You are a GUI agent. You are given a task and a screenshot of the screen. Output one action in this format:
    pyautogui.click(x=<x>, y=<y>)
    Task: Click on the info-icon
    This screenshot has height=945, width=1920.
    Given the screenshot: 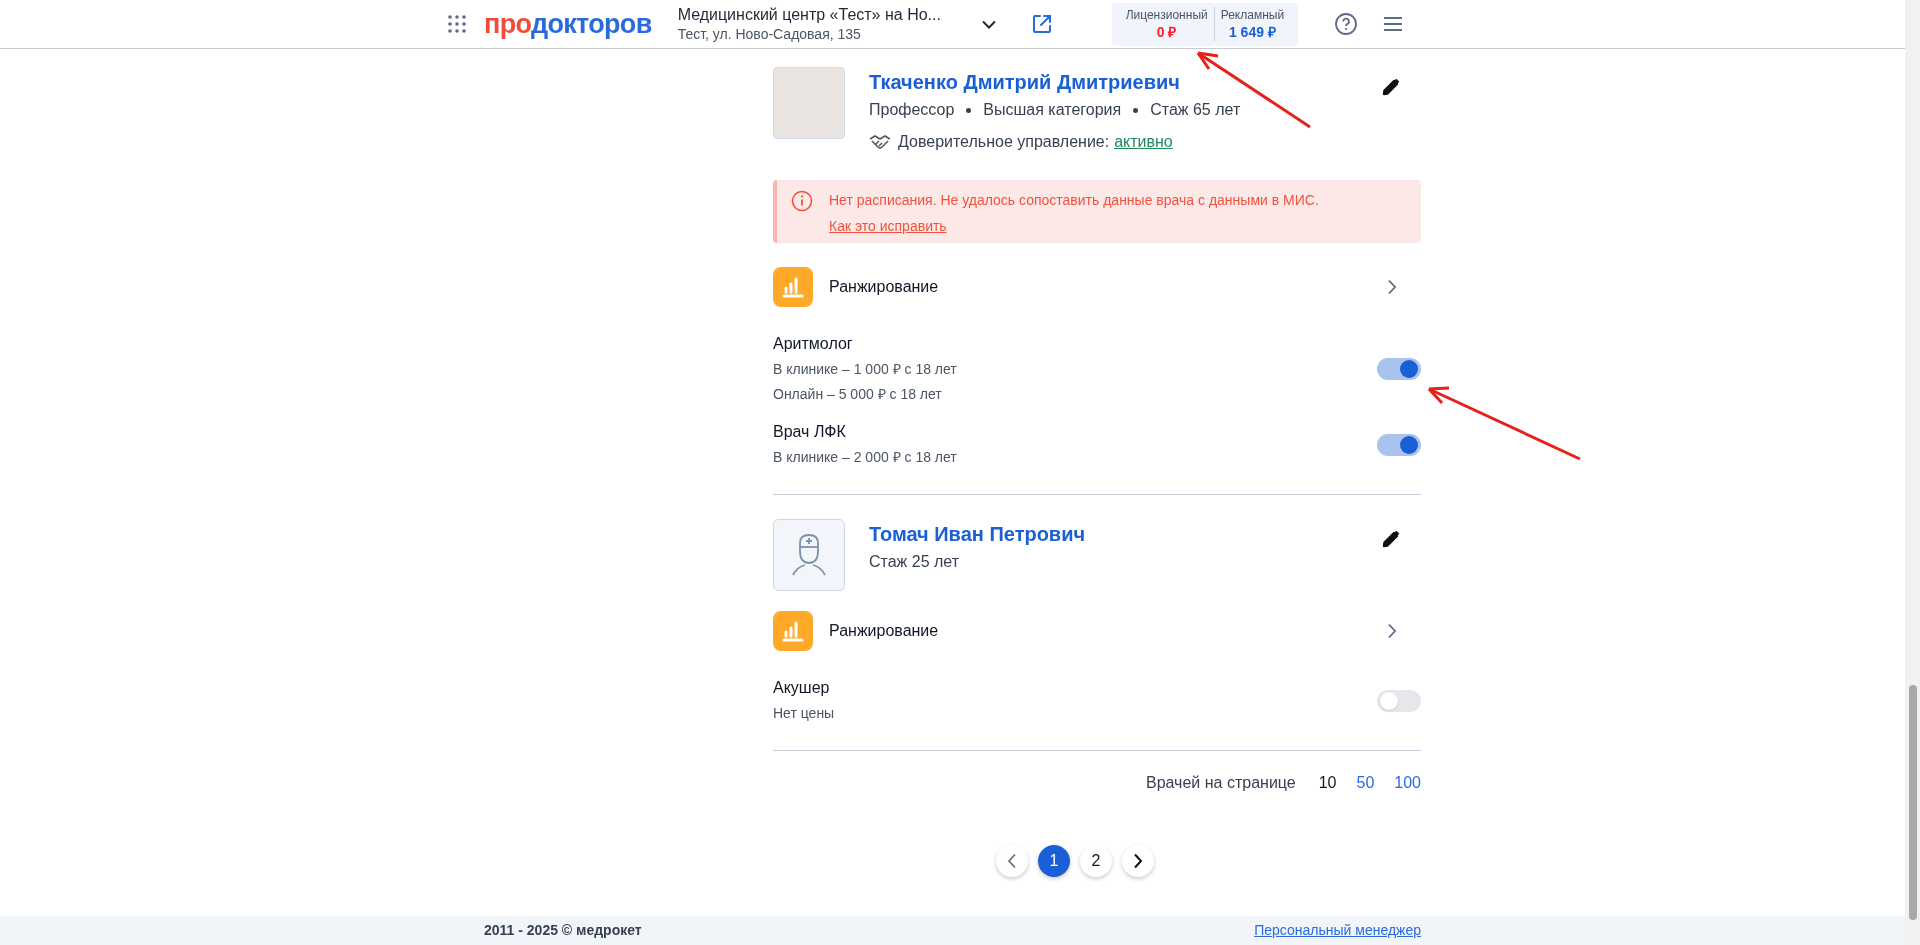 What is the action you would take?
    pyautogui.click(x=802, y=201)
    